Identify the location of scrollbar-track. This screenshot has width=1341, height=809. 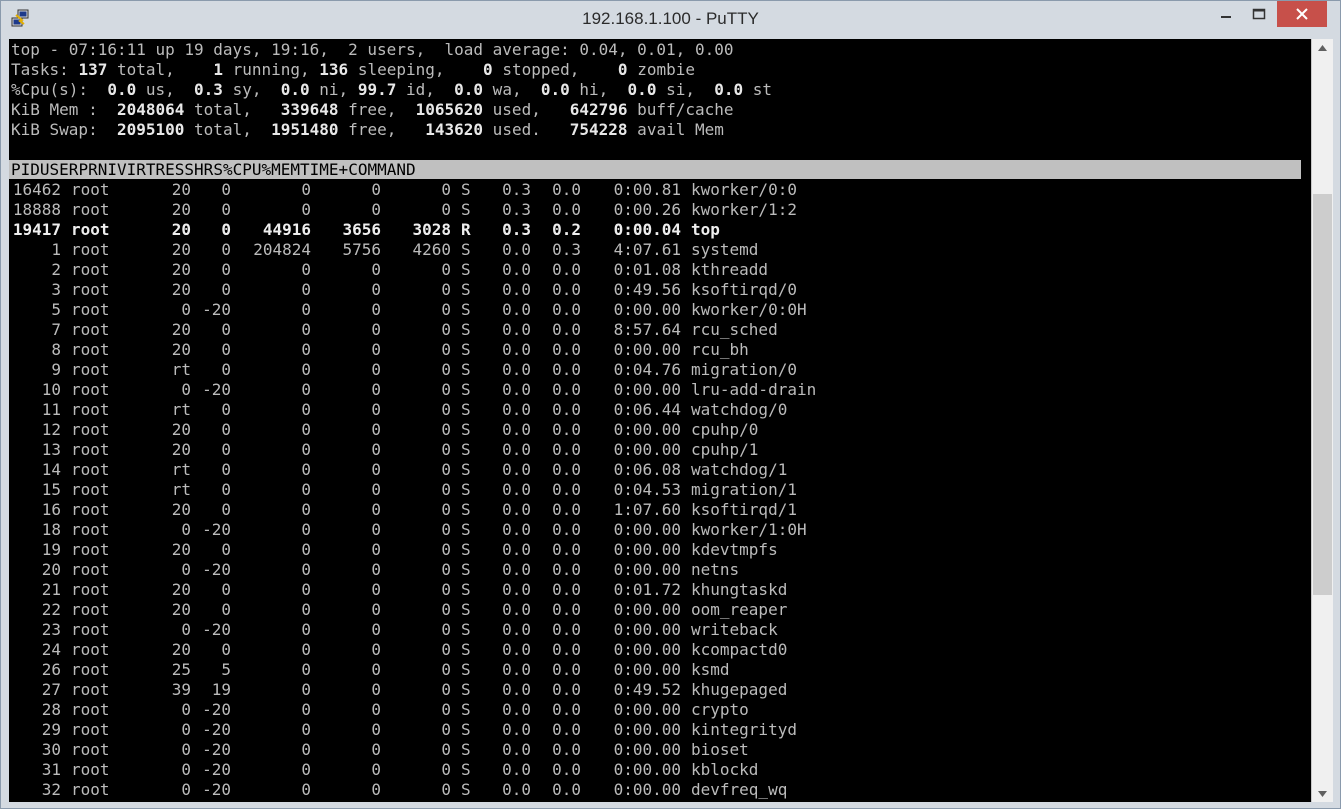
(1322, 420).